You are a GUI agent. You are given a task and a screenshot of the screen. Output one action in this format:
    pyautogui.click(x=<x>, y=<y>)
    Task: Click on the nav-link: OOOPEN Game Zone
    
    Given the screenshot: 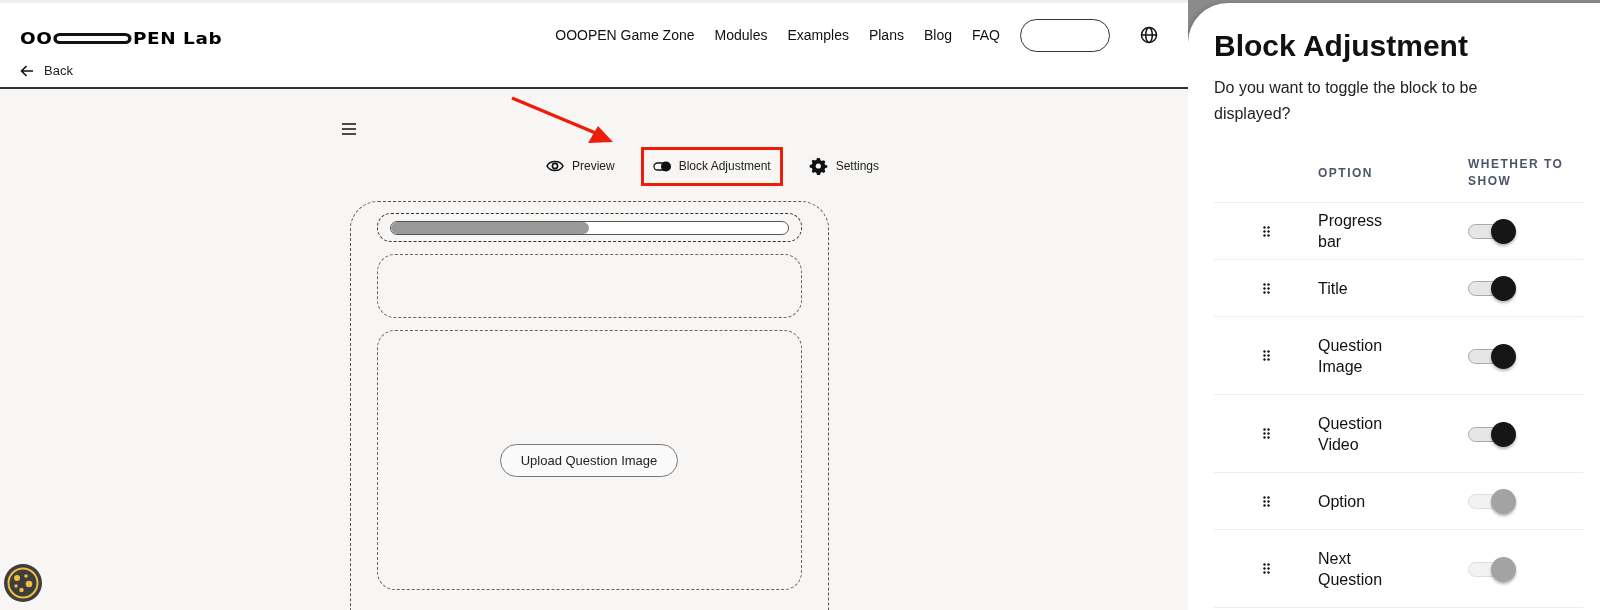 What is the action you would take?
    pyautogui.click(x=625, y=35)
    